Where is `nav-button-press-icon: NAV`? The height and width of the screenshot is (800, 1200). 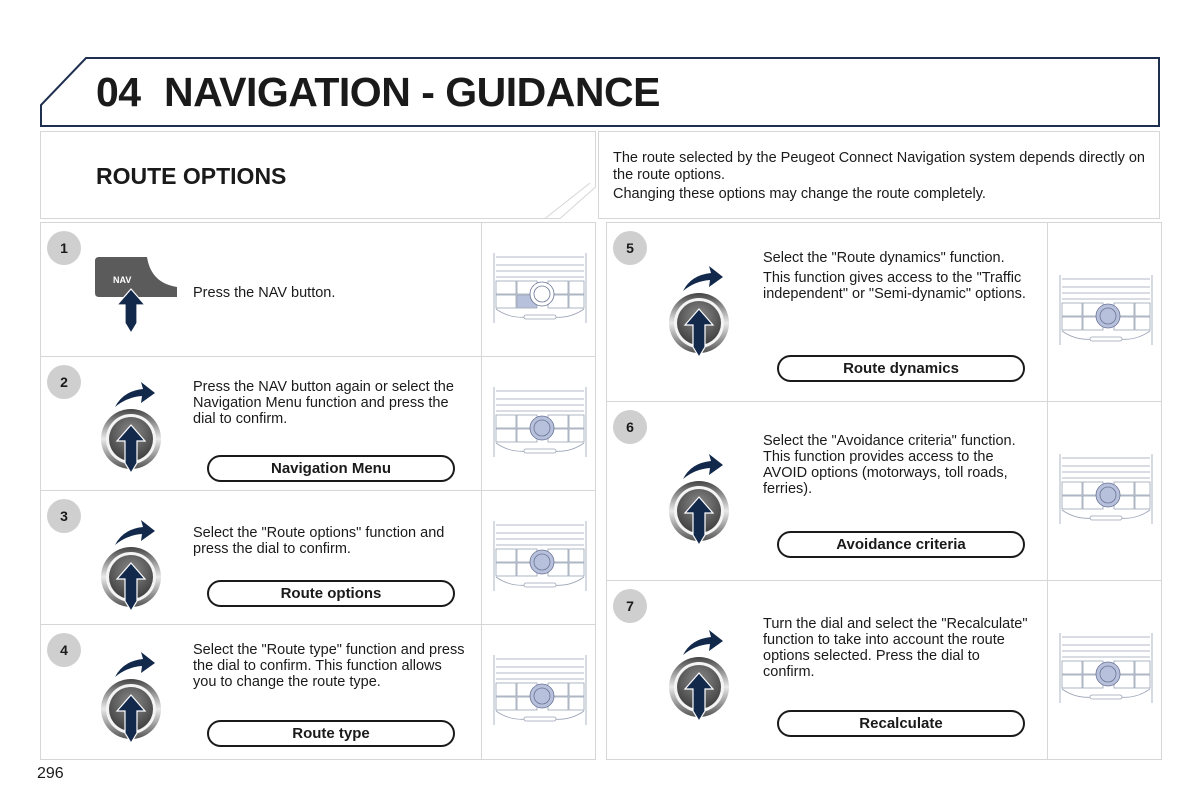 nav-button-press-icon: NAV is located at coordinates (136, 295).